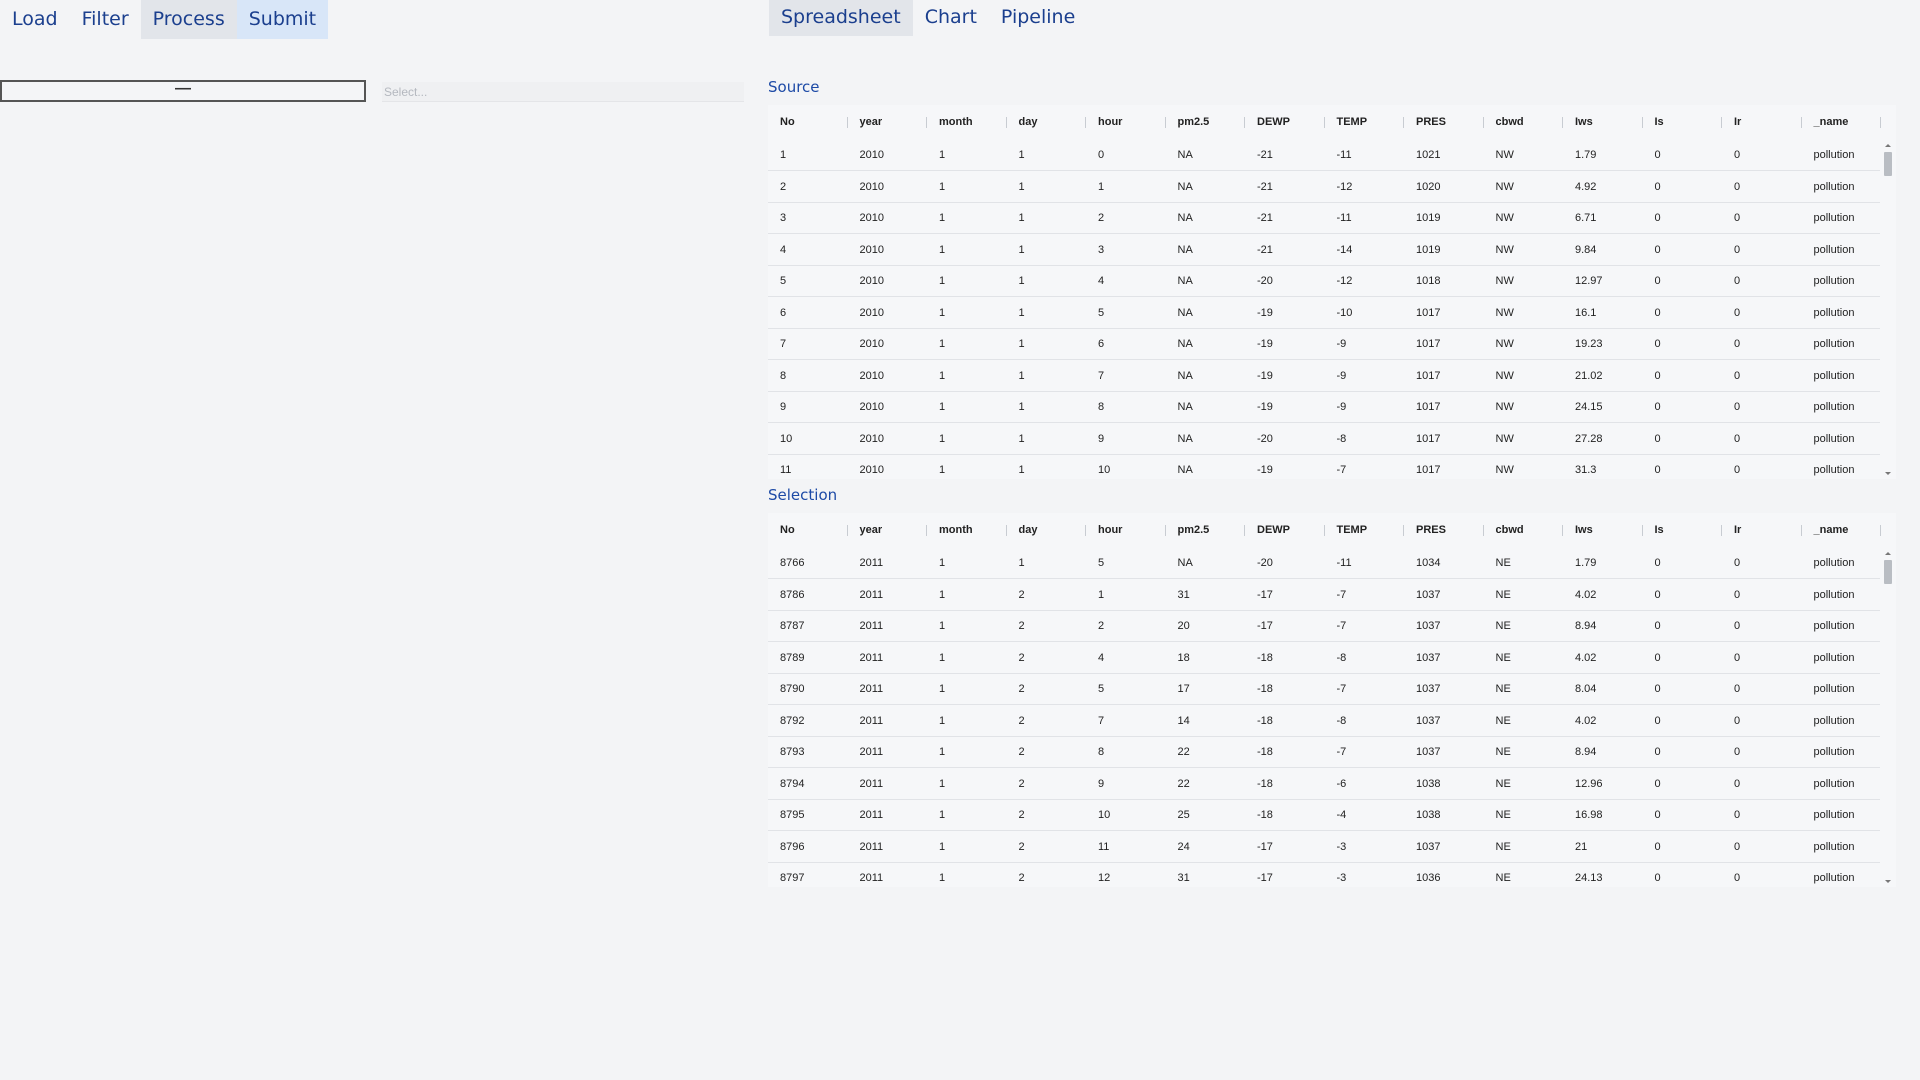 Image resolution: width=1920 pixels, height=1080 pixels. What do you see at coordinates (183, 91) in the screenshot?
I see `process-step-field: —` at bounding box center [183, 91].